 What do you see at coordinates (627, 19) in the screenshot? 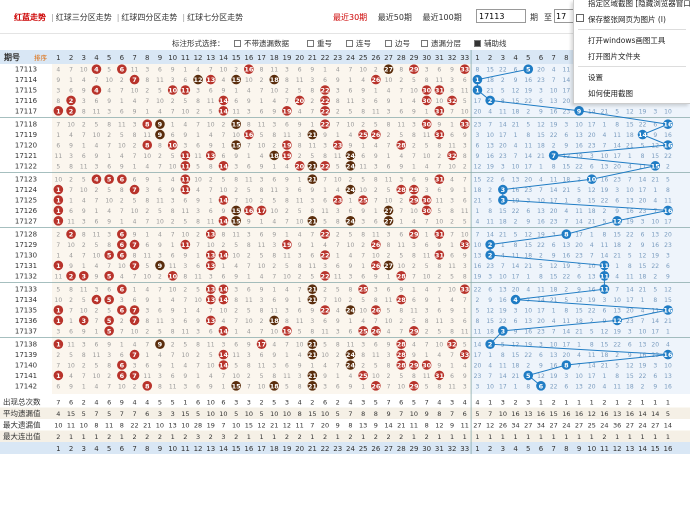
I see `menu-item-save-full-page: 保存整张网页为图片 (I)` at bounding box center [627, 19].